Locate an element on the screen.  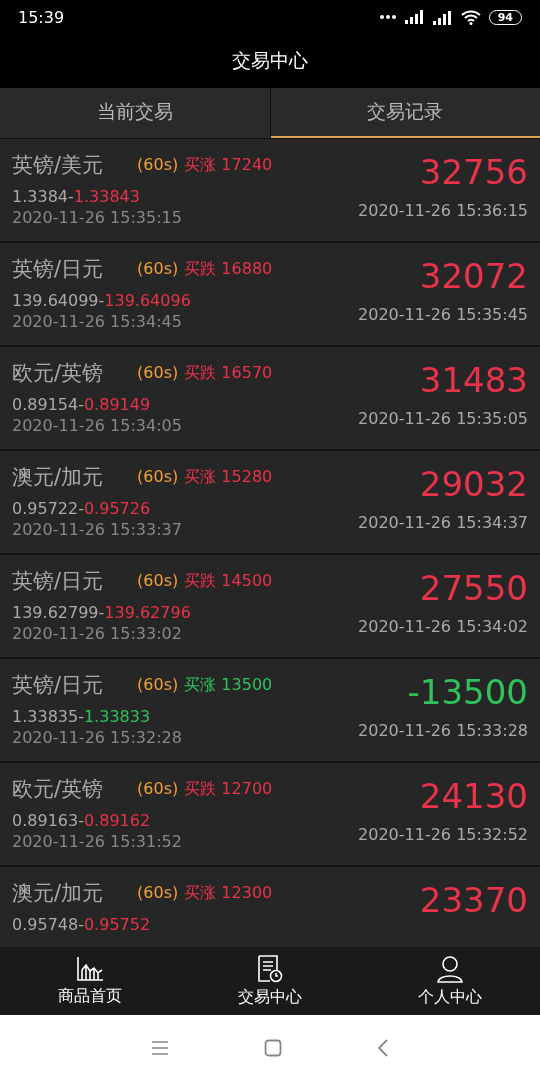
tab: 交易记录 is located at coordinates (405, 113).